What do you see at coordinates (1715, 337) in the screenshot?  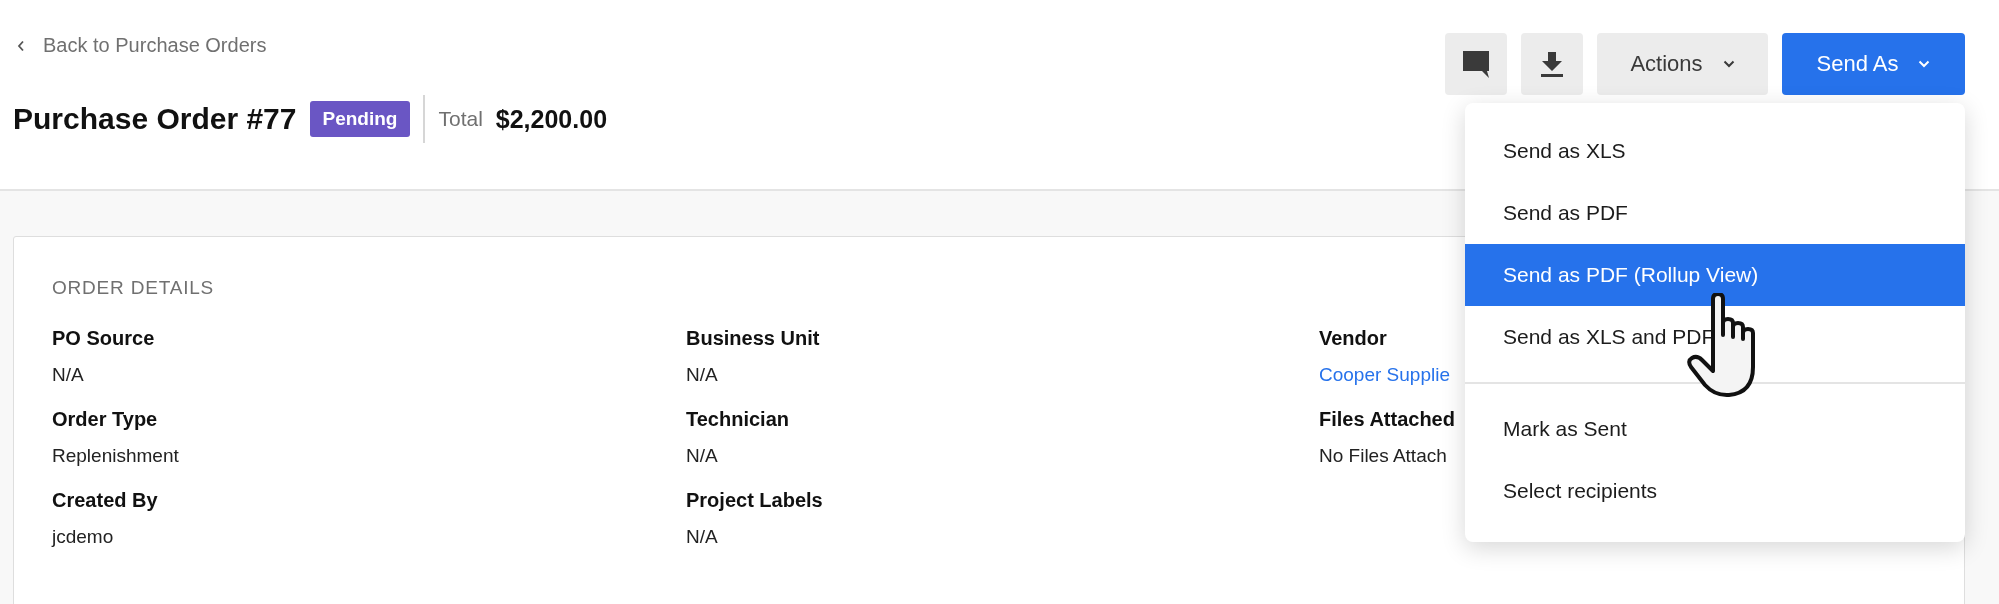 I see `menu-item: Send as XLS and PDF` at bounding box center [1715, 337].